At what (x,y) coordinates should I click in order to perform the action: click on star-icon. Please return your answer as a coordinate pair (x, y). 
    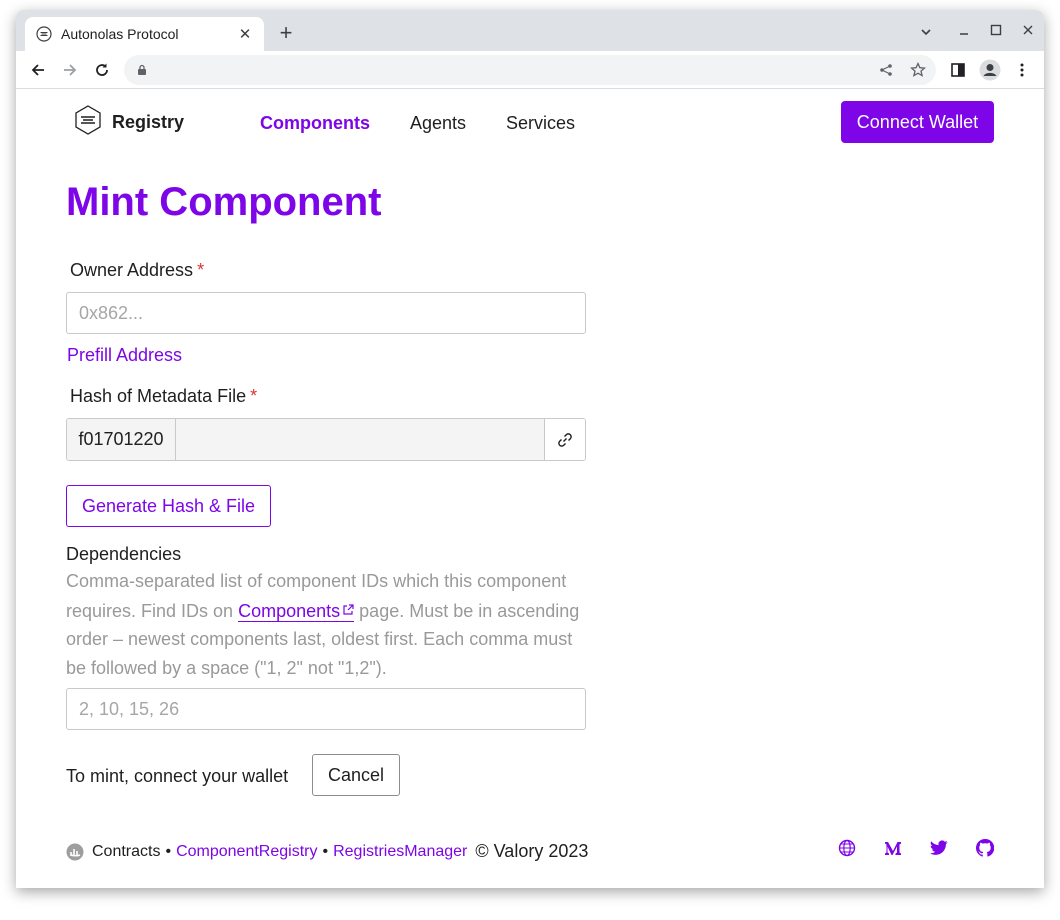
    Looking at the image, I should click on (918, 70).